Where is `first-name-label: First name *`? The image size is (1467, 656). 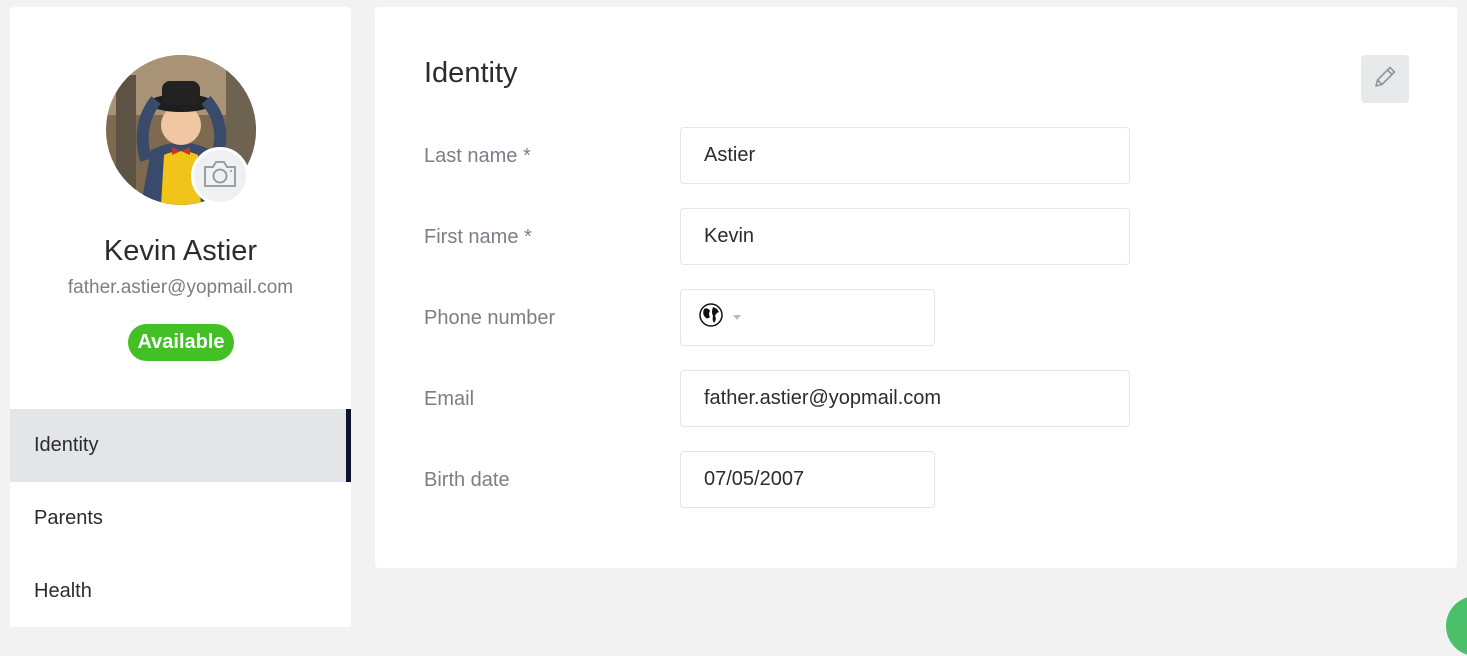 first-name-label: First name * is located at coordinates (478, 237).